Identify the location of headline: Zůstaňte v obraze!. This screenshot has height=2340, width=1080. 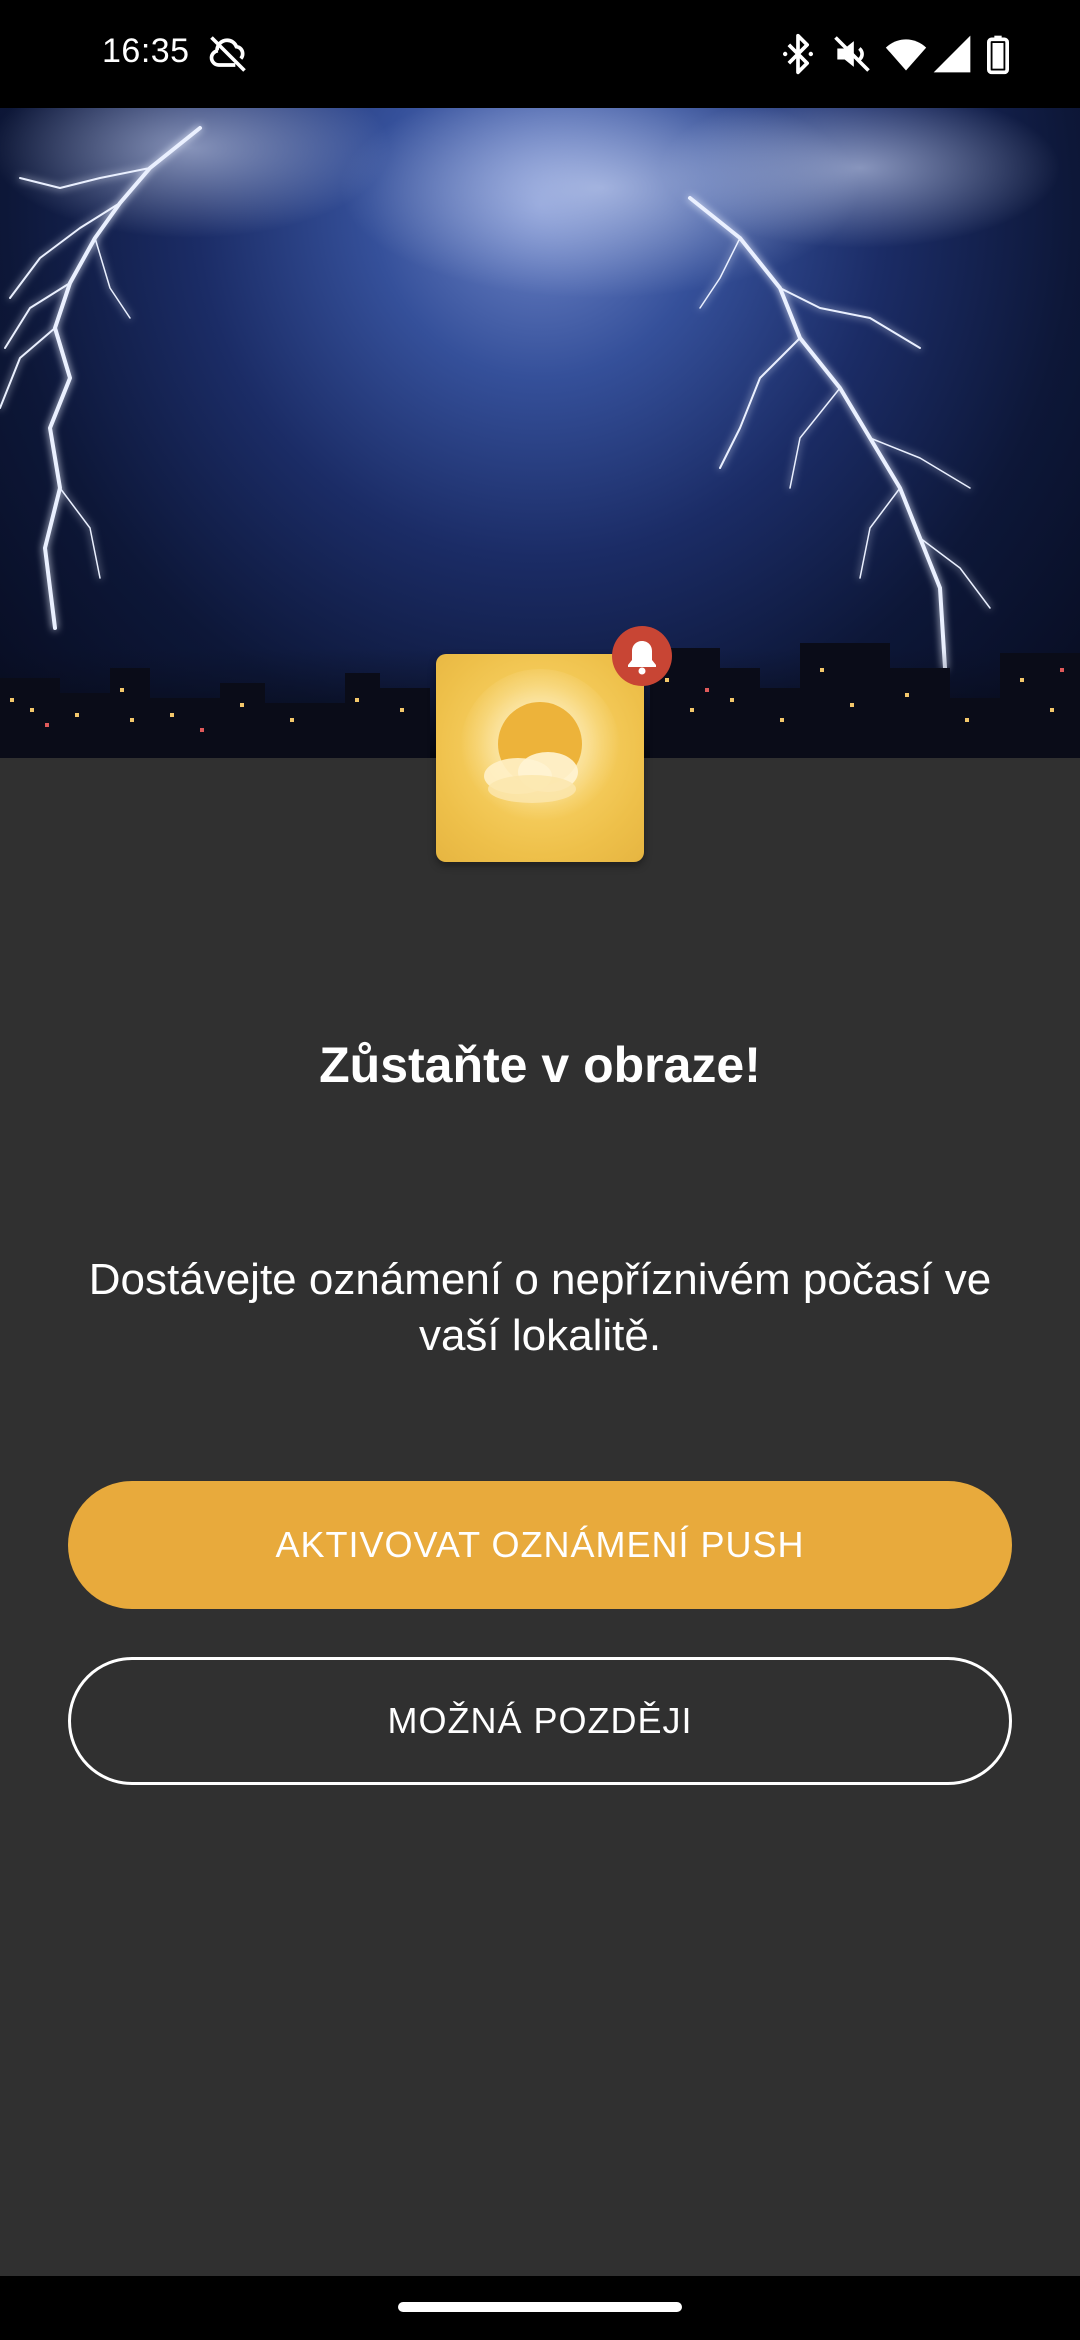
(540, 1065).